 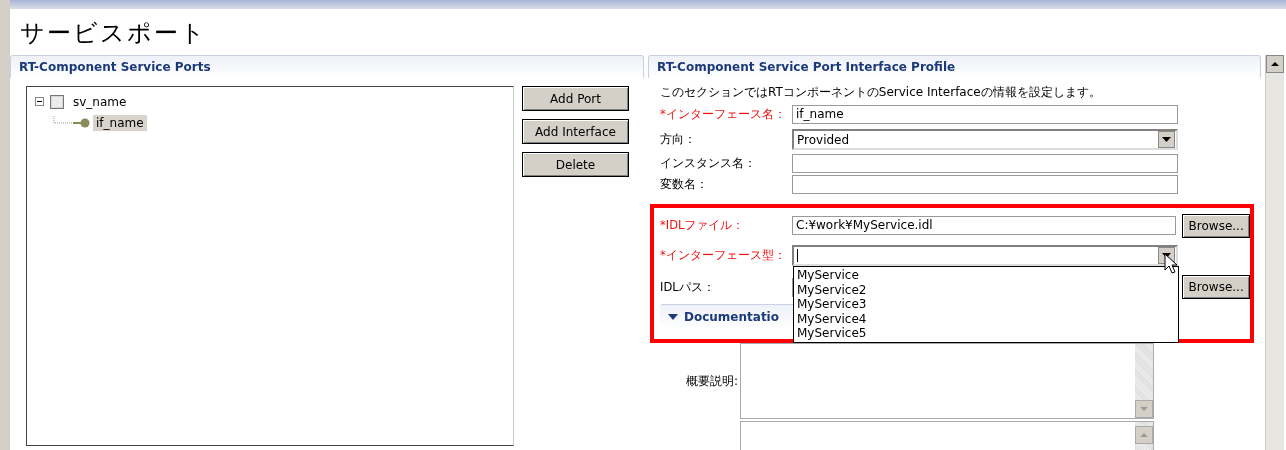 I want to click on action-button: Add Port, so click(x=575, y=98).